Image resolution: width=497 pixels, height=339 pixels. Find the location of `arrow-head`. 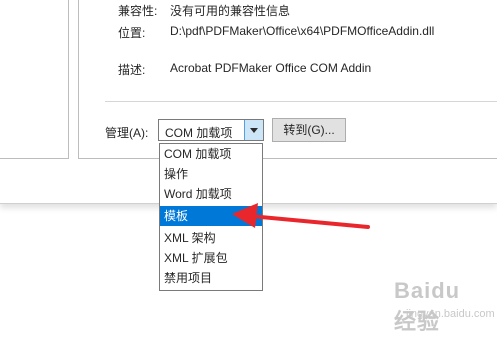

arrow-head is located at coordinates (245, 215).